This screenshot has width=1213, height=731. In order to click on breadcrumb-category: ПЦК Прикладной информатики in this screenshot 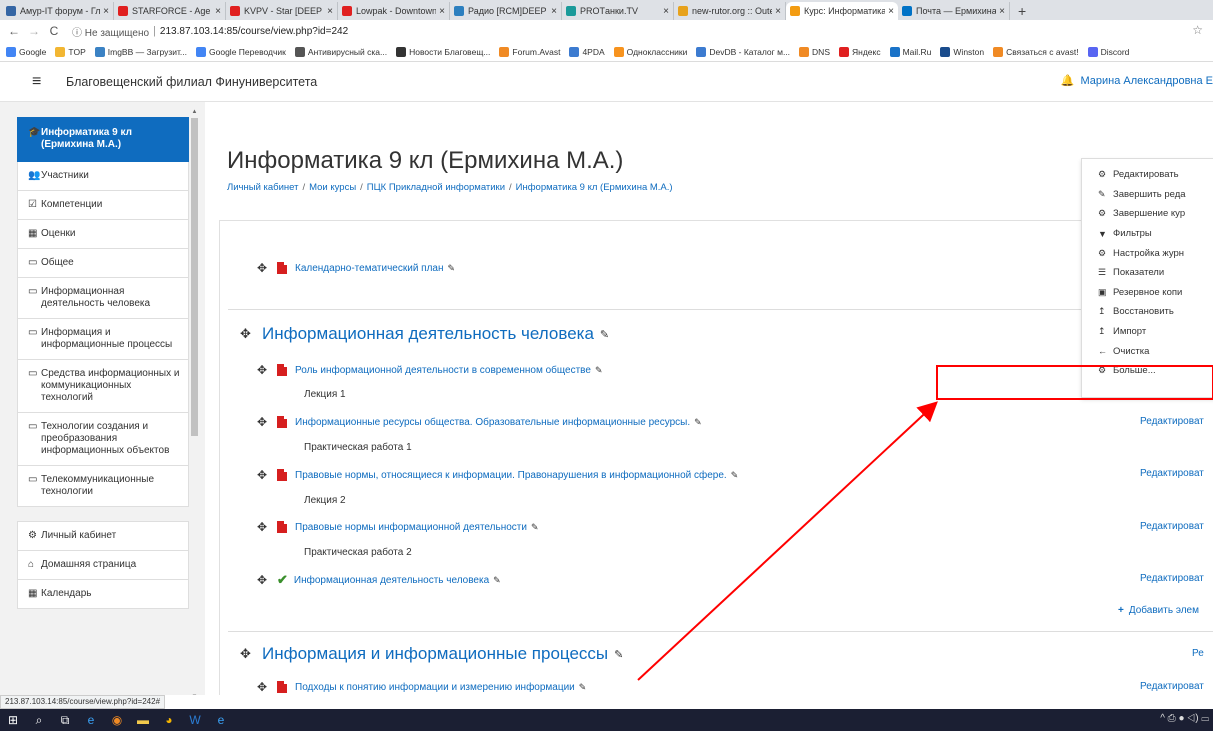, I will do `click(436, 187)`.